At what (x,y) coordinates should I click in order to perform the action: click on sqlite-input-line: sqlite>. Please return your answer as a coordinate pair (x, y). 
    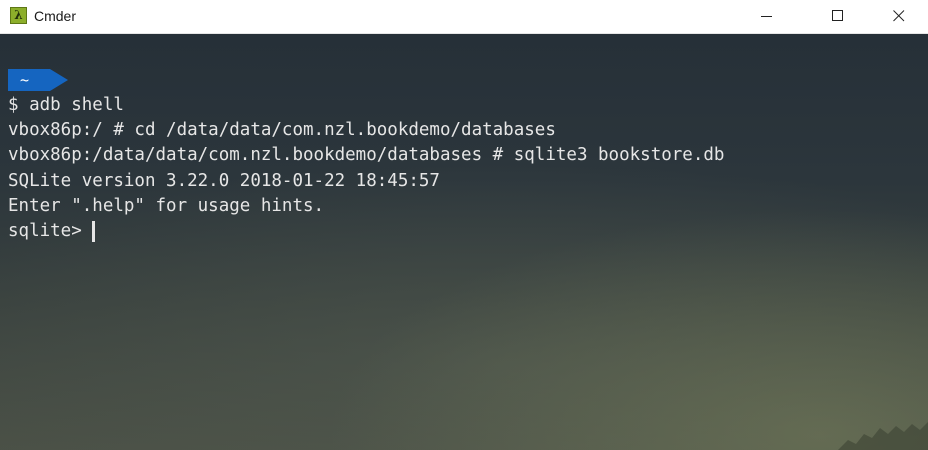
    Looking at the image, I should click on (366, 231).